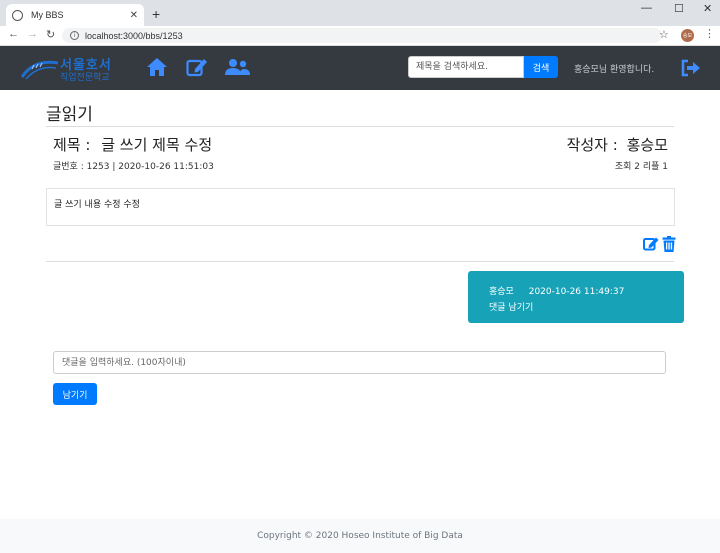 The width and height of the screenshot is (720, 553). I want to click on comment-date: 2020-10-26 11:49:37, so click(576, 292).